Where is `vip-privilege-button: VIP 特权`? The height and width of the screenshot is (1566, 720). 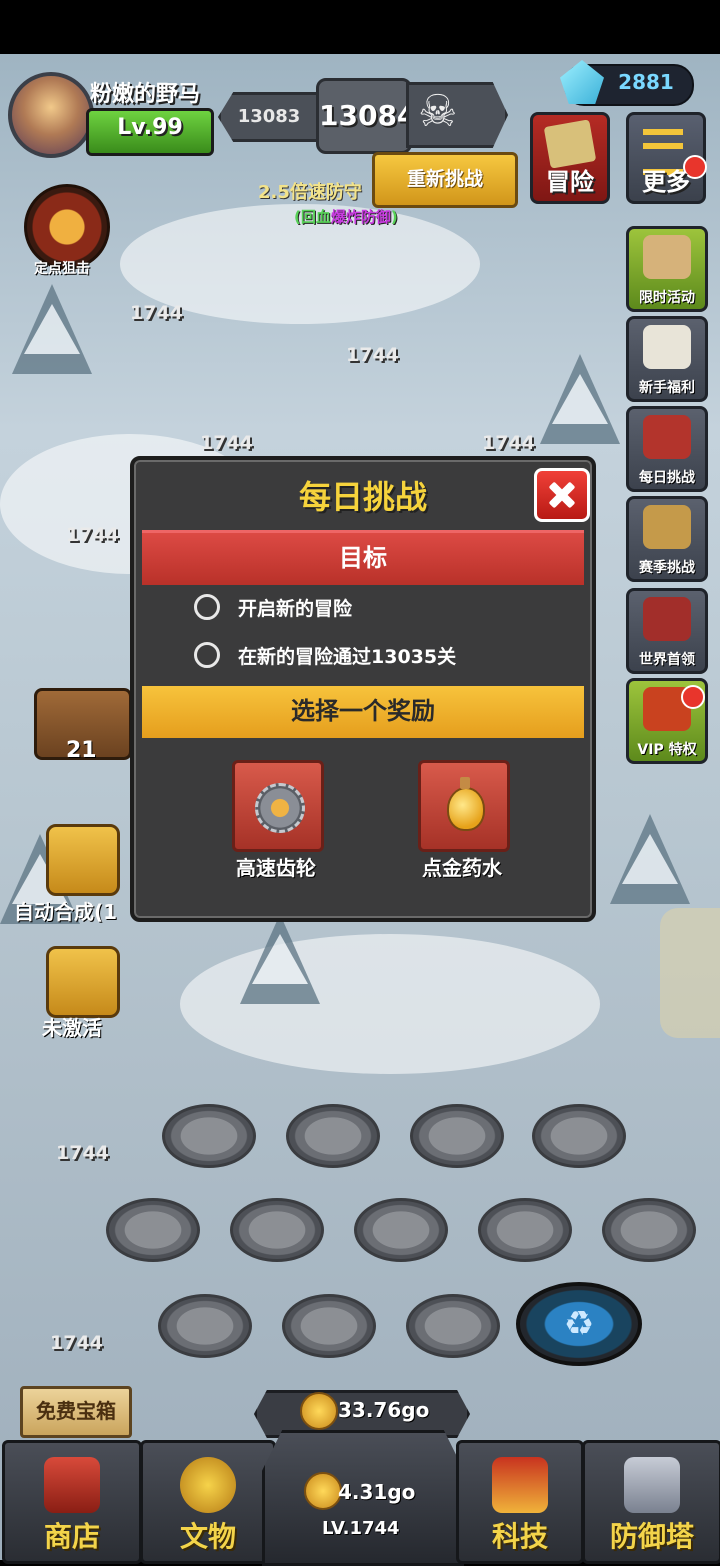
vip-privilege-button: VIP 特权 is located at coordinates (667, 721).